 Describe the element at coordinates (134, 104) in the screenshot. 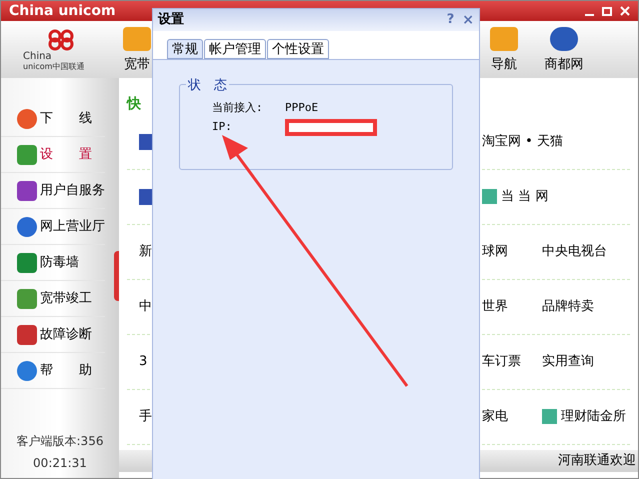

I see `section-heading: 快` at that location.